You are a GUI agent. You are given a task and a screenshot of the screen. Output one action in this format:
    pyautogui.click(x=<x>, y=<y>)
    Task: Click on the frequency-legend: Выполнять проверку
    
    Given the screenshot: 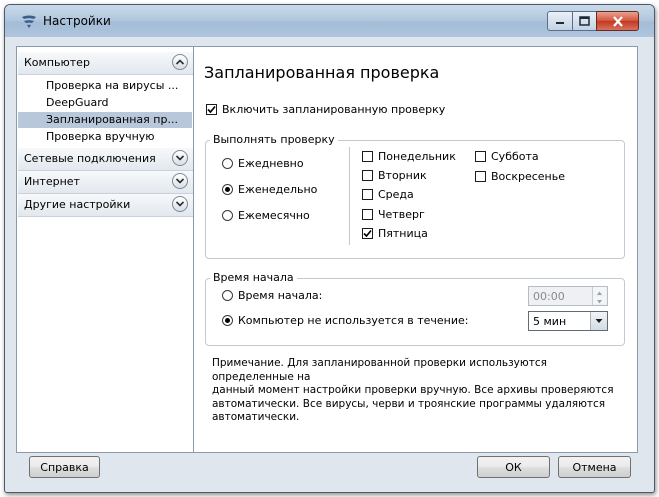 What is the action you would take?
    pyautogui.click(x=274, y=139)
    